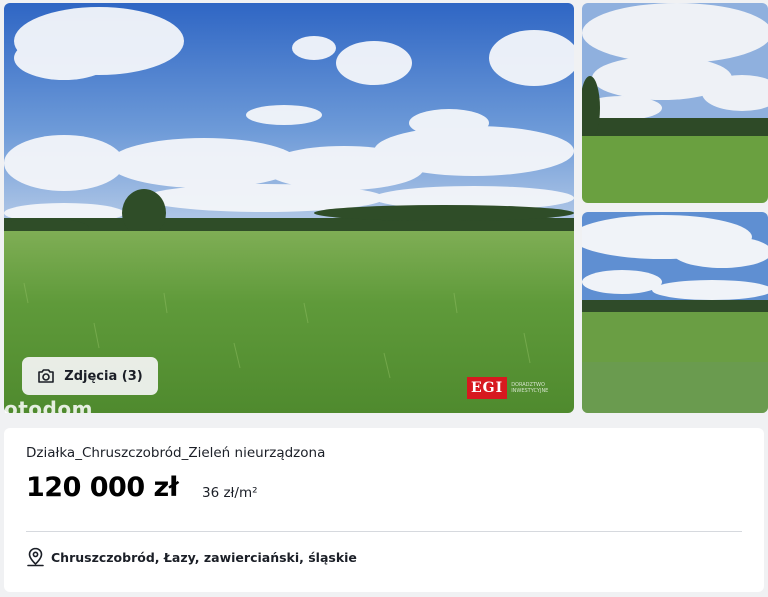  What do you see at coordinates (48, 405) in the screenshot?
I see `otodom-watermark: otodom` at bounding box center [48, 405].